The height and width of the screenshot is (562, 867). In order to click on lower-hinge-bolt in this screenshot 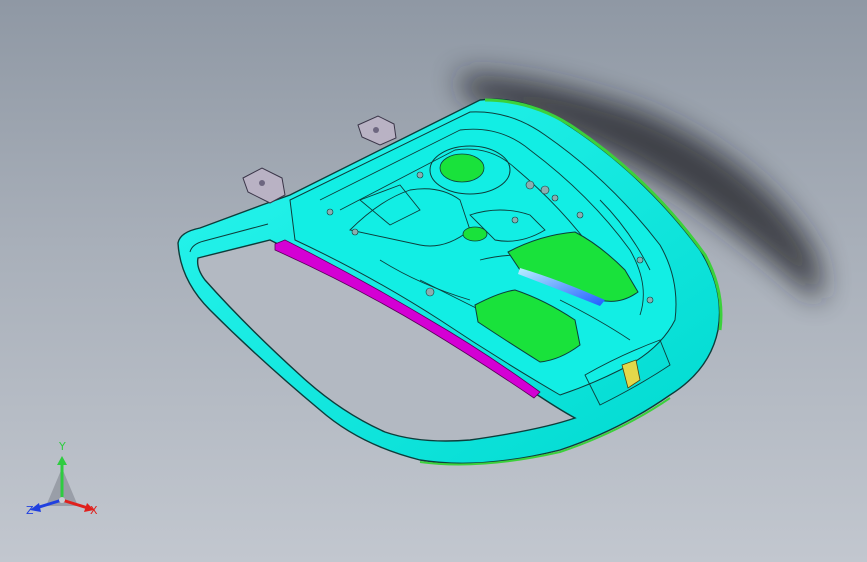, I will do `click(376, 130)`.